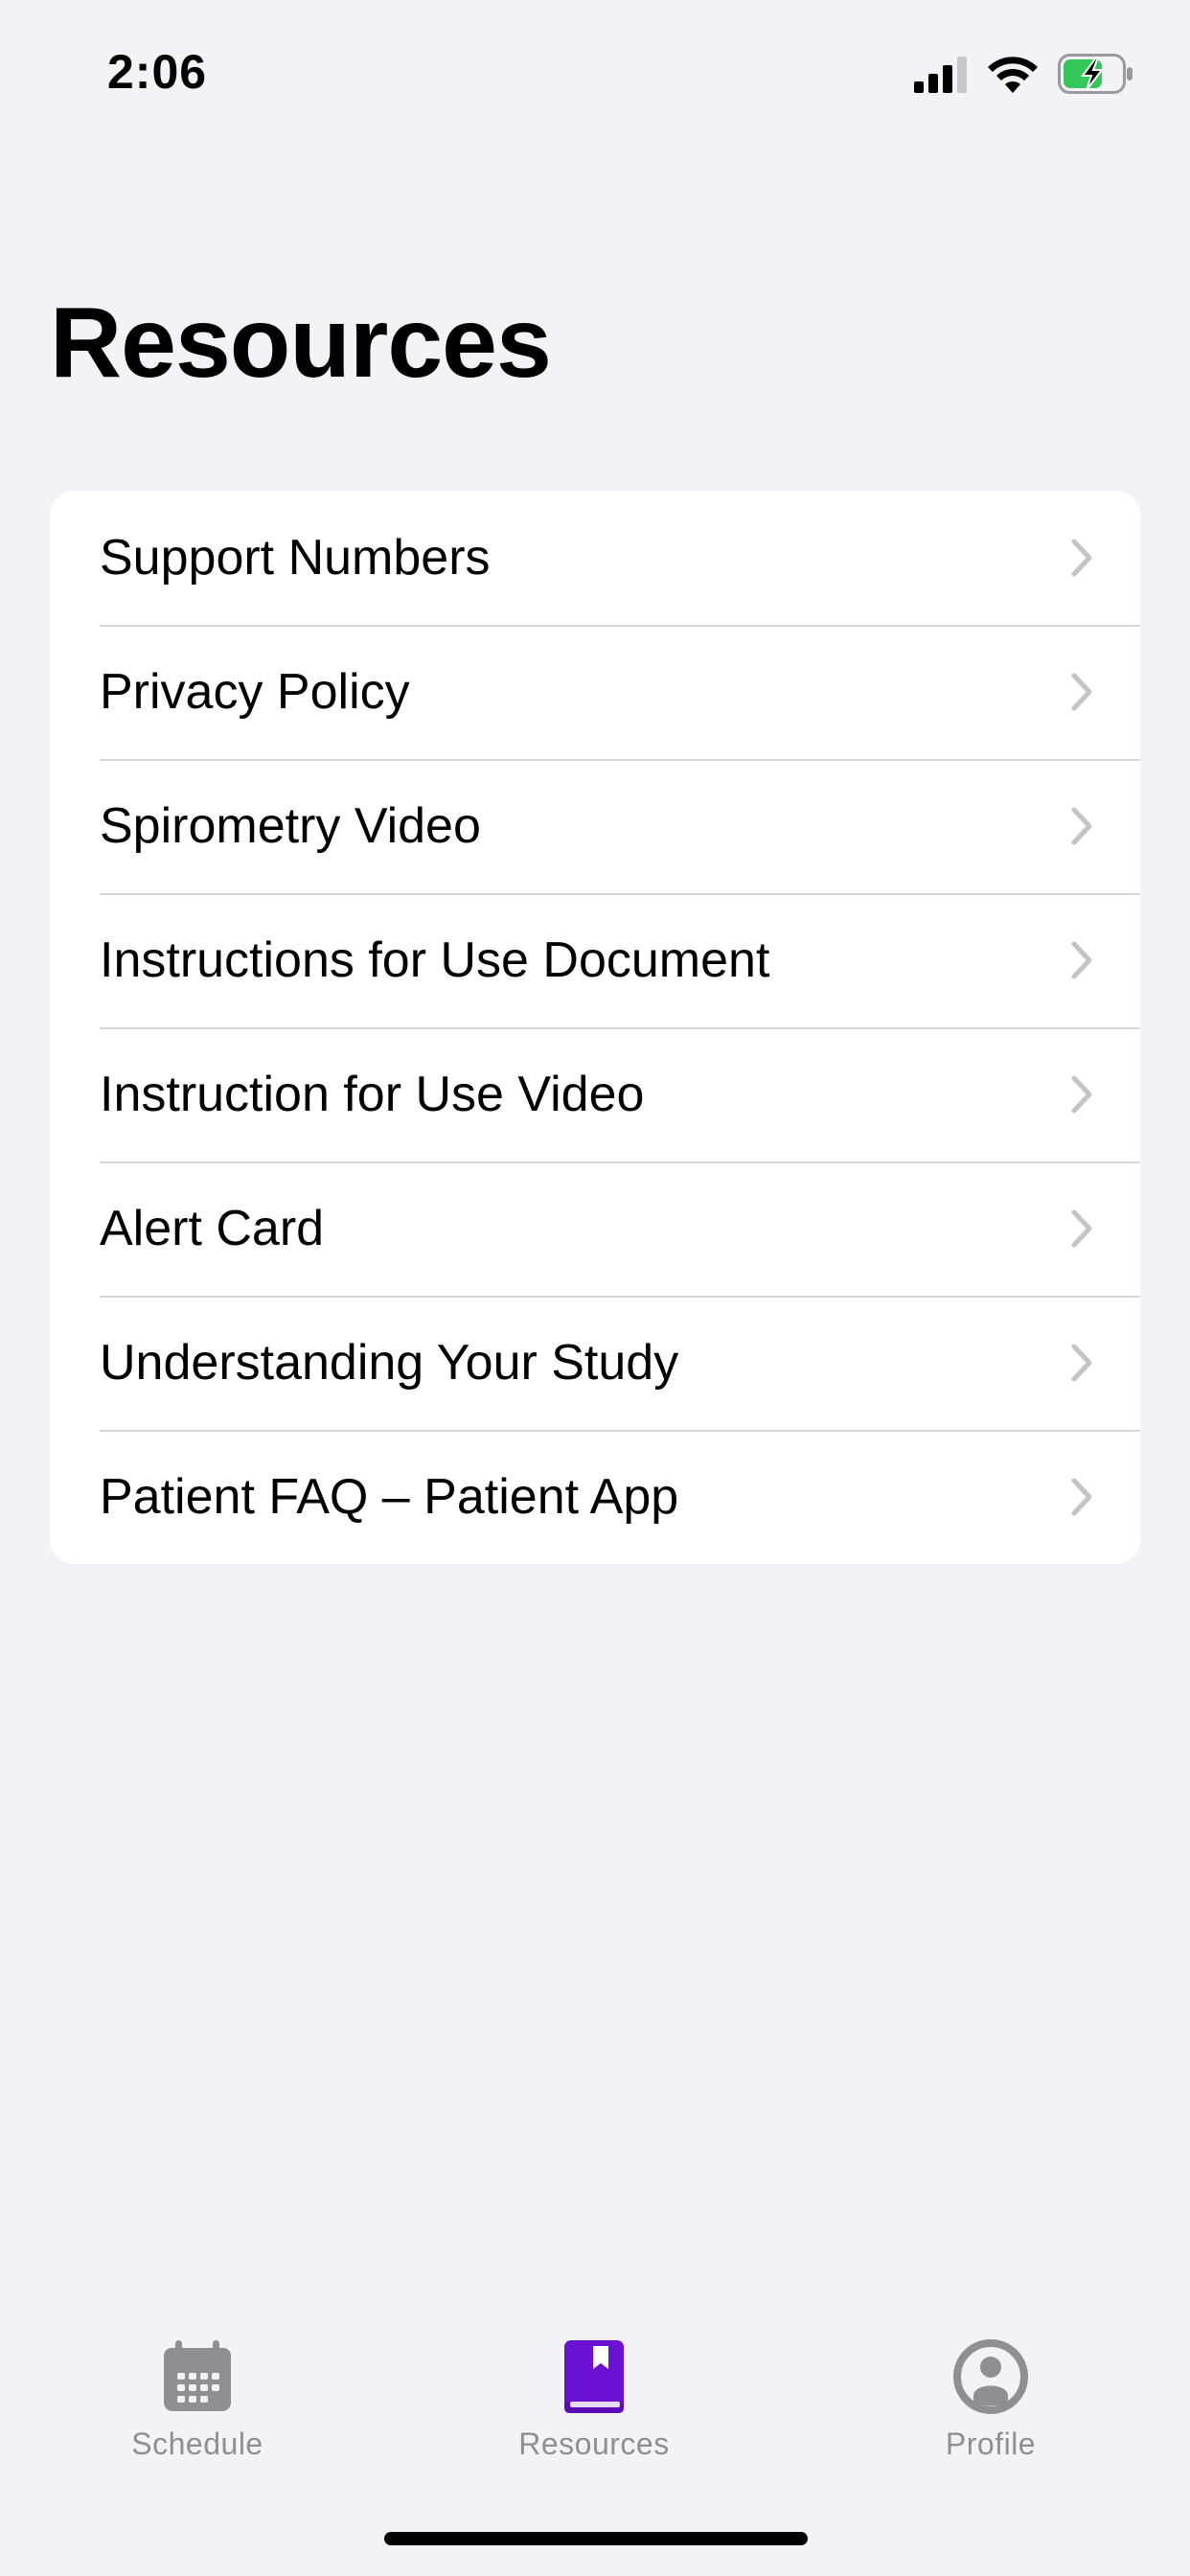  What do you see at coordinates (290, 826) in the screenshot?
I see `list-item-label: Spirometry Video` at bounding box center [290, 826].